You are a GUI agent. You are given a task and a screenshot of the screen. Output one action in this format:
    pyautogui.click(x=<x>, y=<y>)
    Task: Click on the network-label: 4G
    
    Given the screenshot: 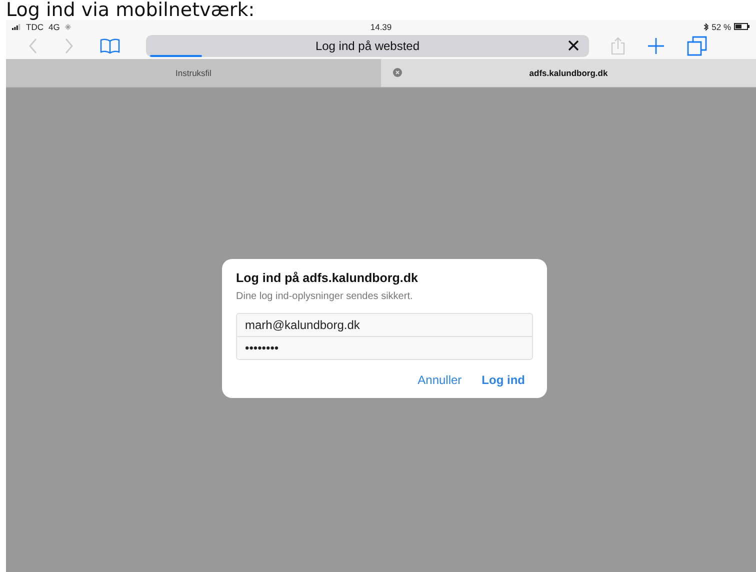 What is the action you would take?
    pyautogui.click(x=54, y=27)
    